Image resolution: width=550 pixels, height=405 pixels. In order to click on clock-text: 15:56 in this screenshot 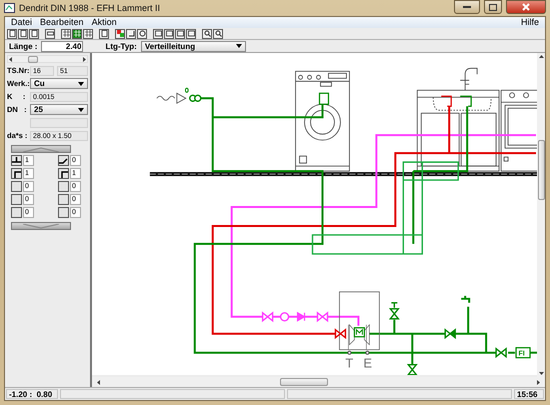, I will do `click(529, 394)`.